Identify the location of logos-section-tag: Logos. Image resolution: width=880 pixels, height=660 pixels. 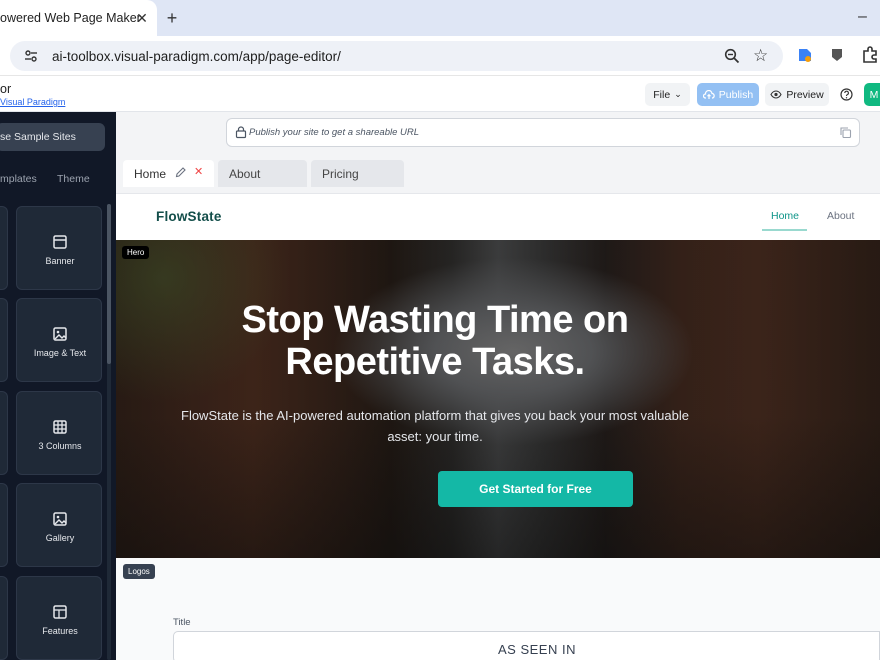
(139, 571).